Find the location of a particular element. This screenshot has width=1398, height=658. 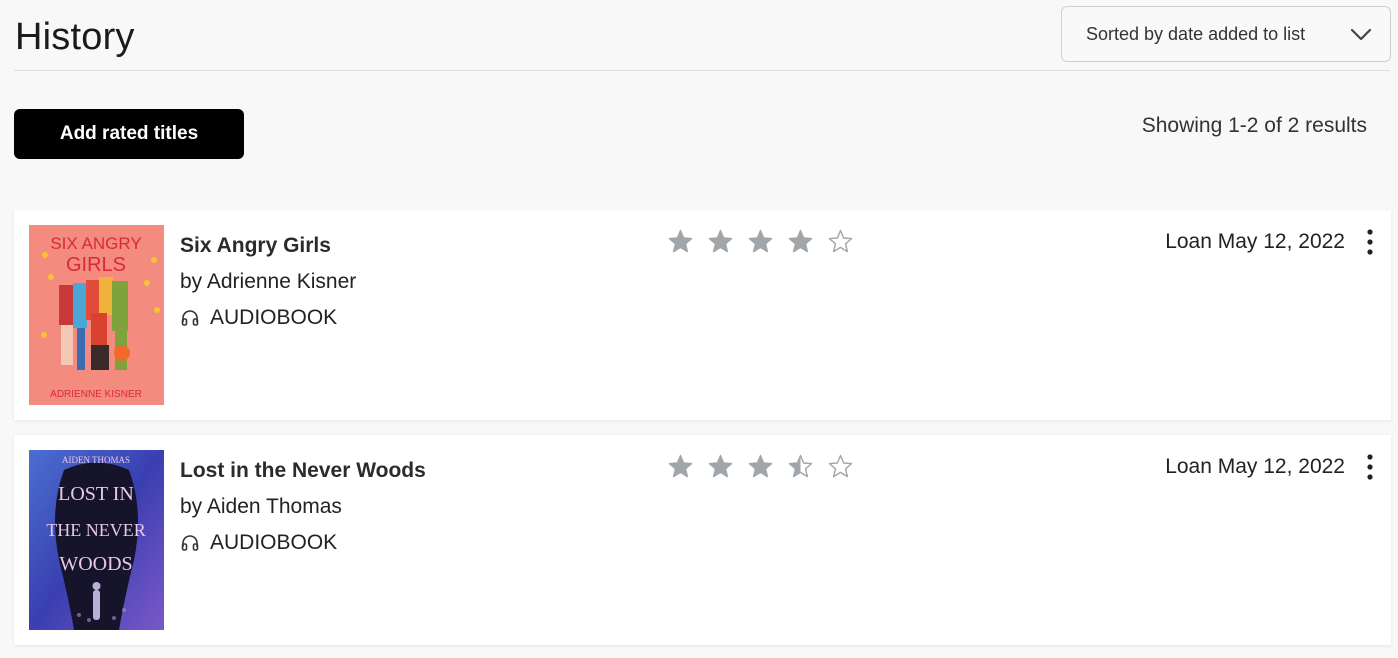

star-half-icon is located at coordinates (800, 466).